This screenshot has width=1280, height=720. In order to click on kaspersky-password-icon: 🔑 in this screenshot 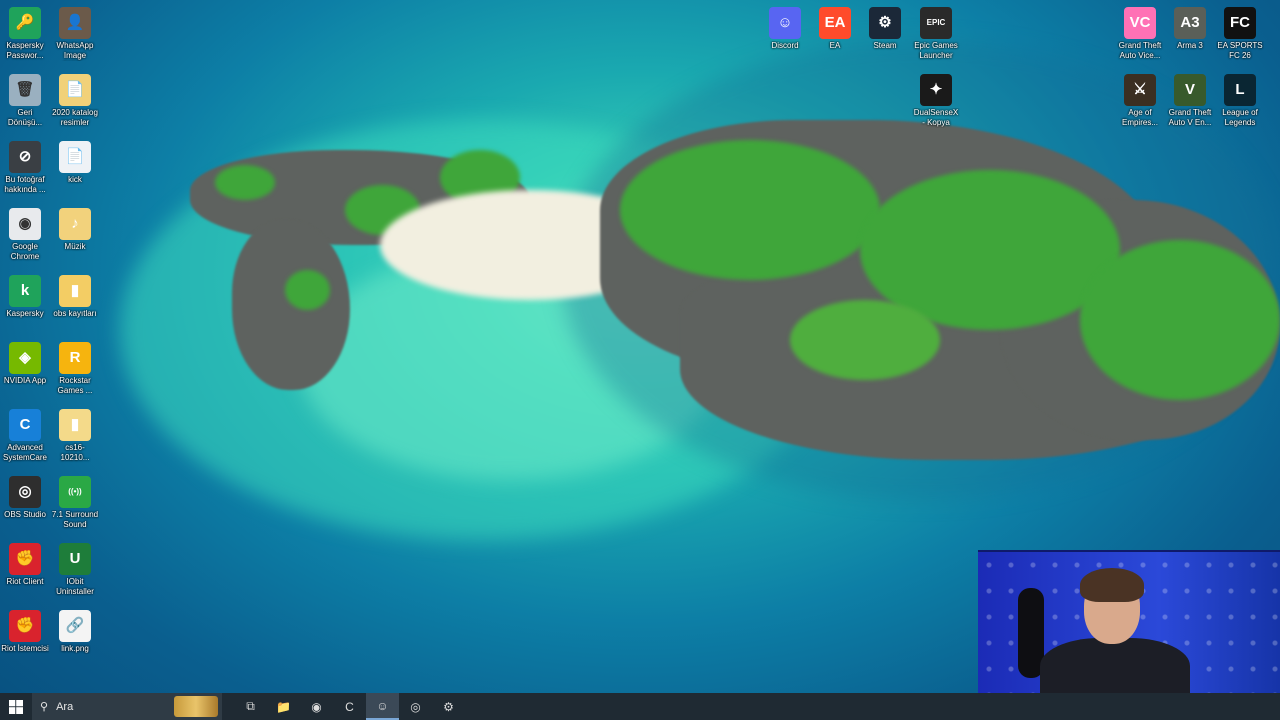, I will do `click(25, 23)`.